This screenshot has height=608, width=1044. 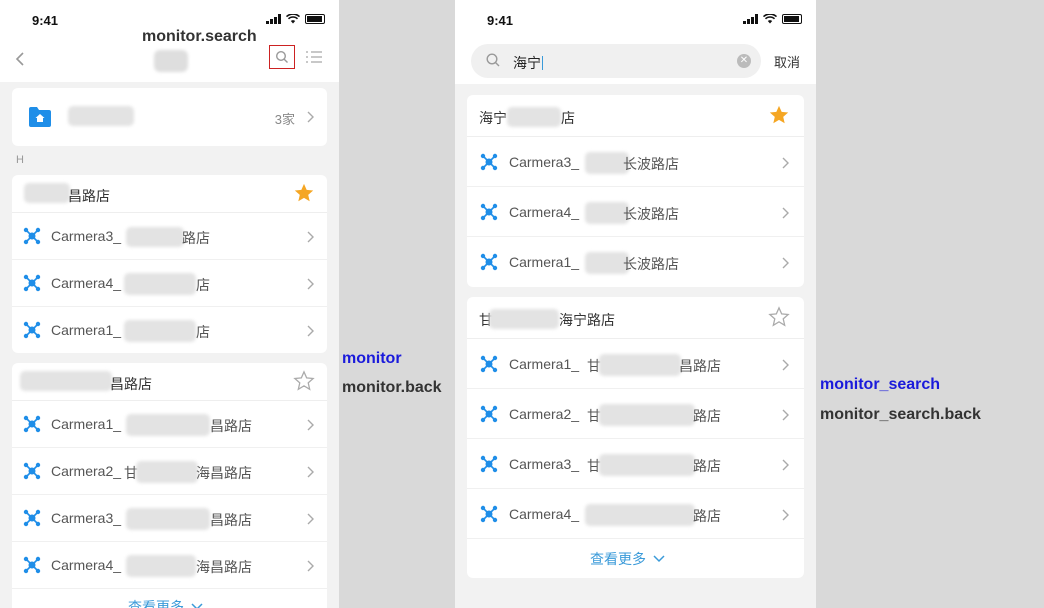 What do you see at coordinates (587, 320) in the screenshot?
I see `store-group-title-suffix: 海宁路店` at bounding box center [587, 320].